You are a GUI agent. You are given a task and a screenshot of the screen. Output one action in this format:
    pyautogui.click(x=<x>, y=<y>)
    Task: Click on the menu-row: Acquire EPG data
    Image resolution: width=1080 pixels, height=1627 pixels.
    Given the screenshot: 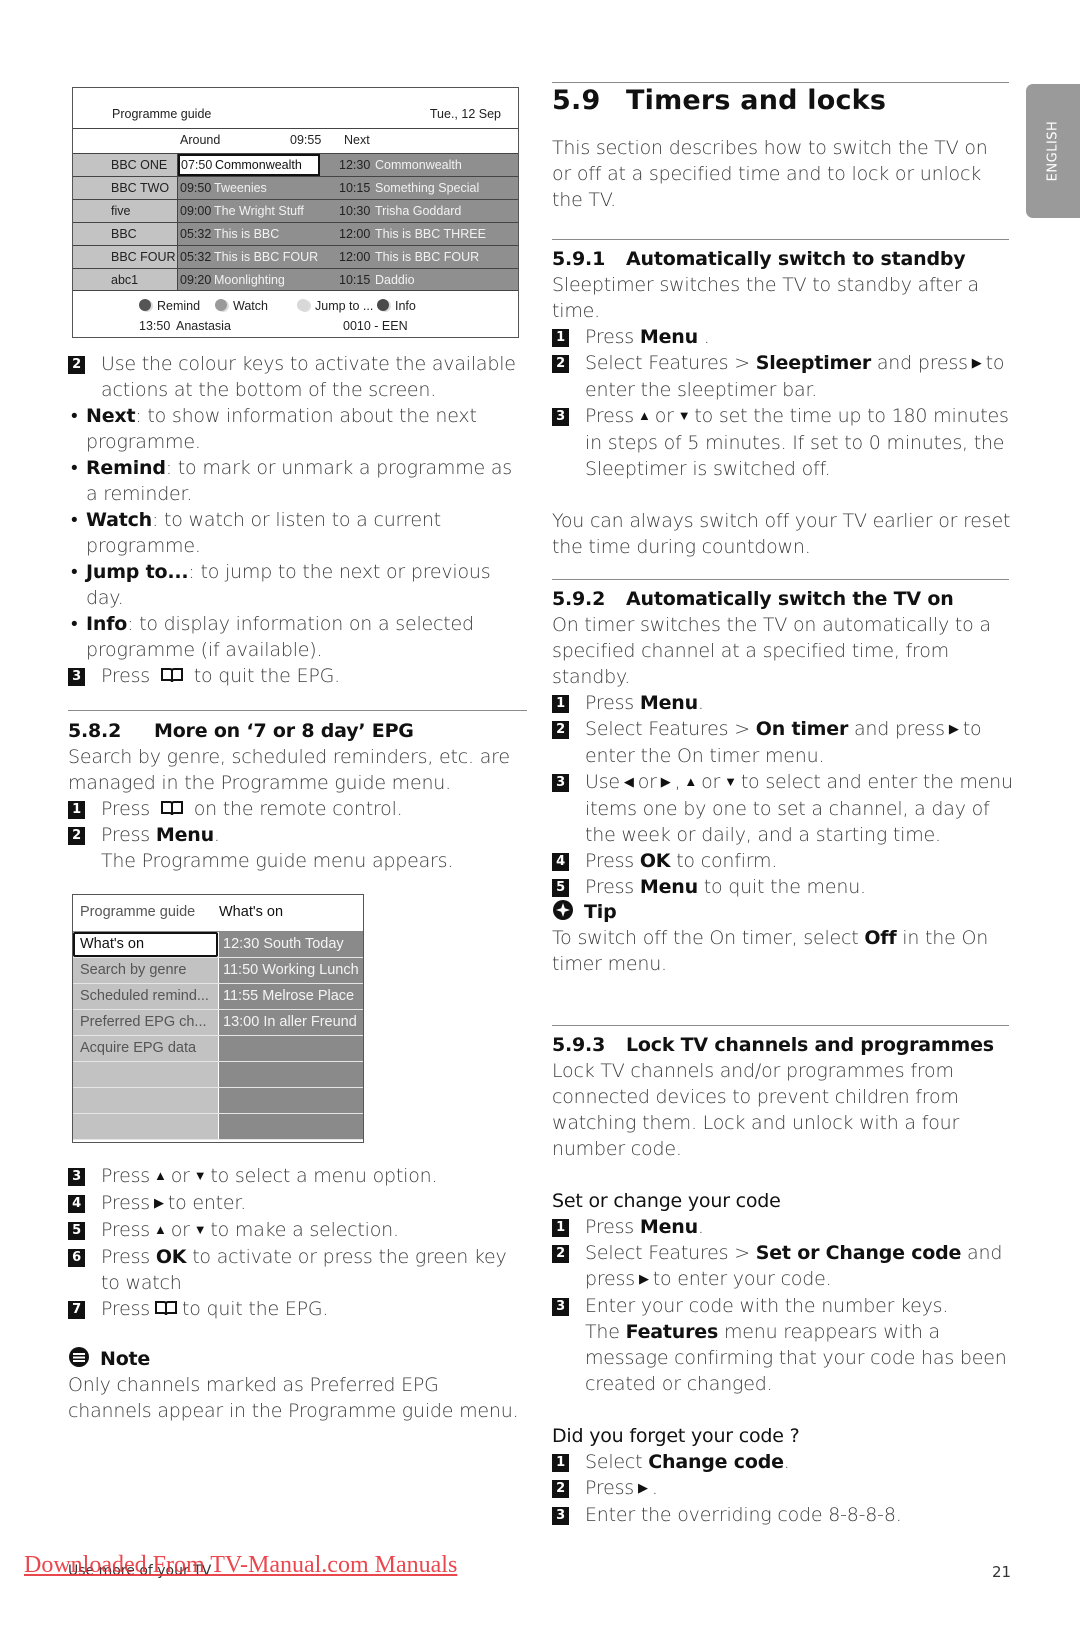 What is the action you would take?
    pyautogui.click(x=218, y=1049)
    